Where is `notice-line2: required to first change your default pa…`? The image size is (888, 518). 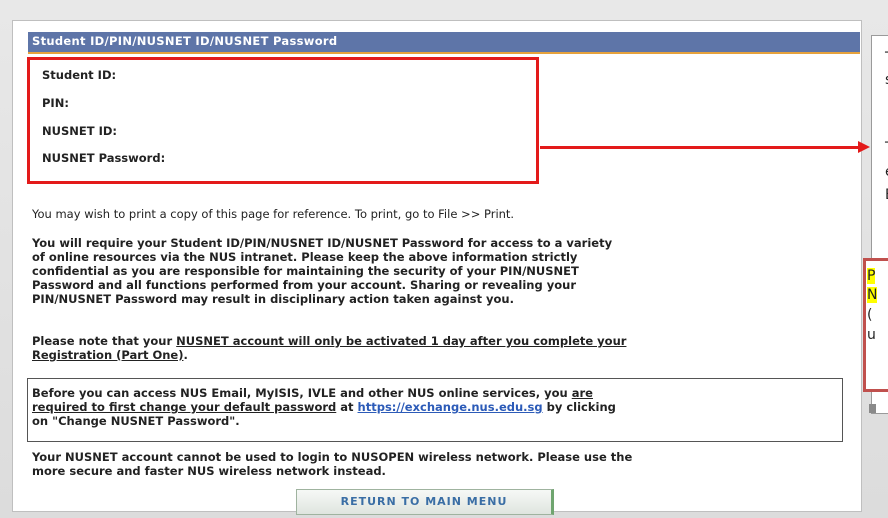 notice-line2: required to first change your default pa… is located at coordinates (436, 407).